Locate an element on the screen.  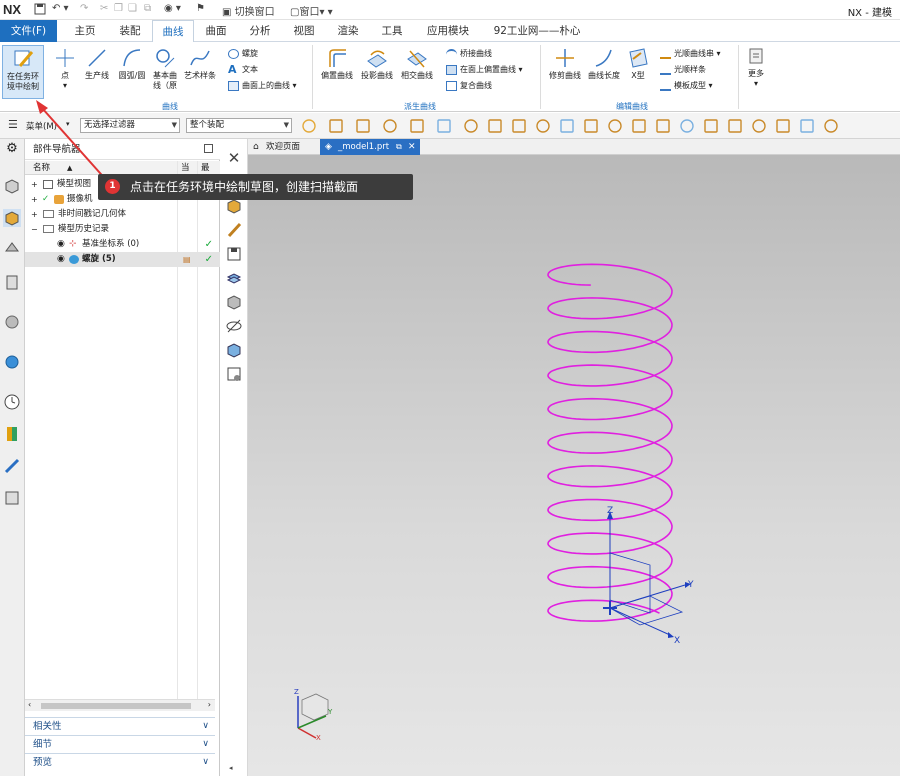
face-icon is located at coordinates (807, 126).